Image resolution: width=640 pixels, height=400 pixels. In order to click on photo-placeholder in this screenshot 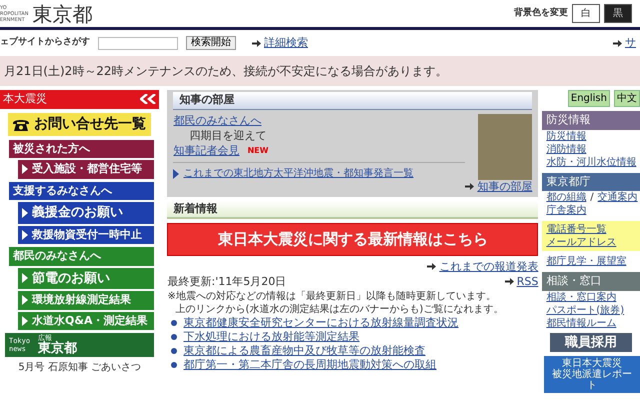, I will do `click(505, 147)`.